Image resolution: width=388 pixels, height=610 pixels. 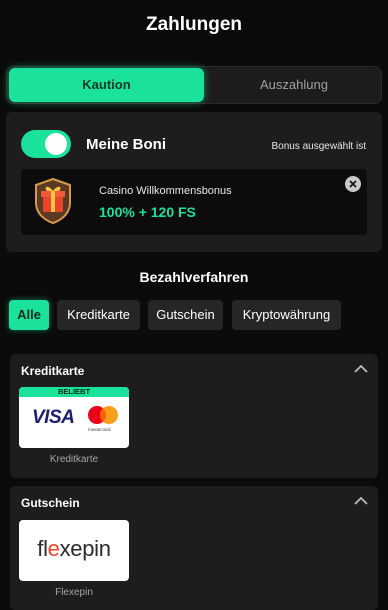 I want to click on gift-icon, so click(x=53, y=201).